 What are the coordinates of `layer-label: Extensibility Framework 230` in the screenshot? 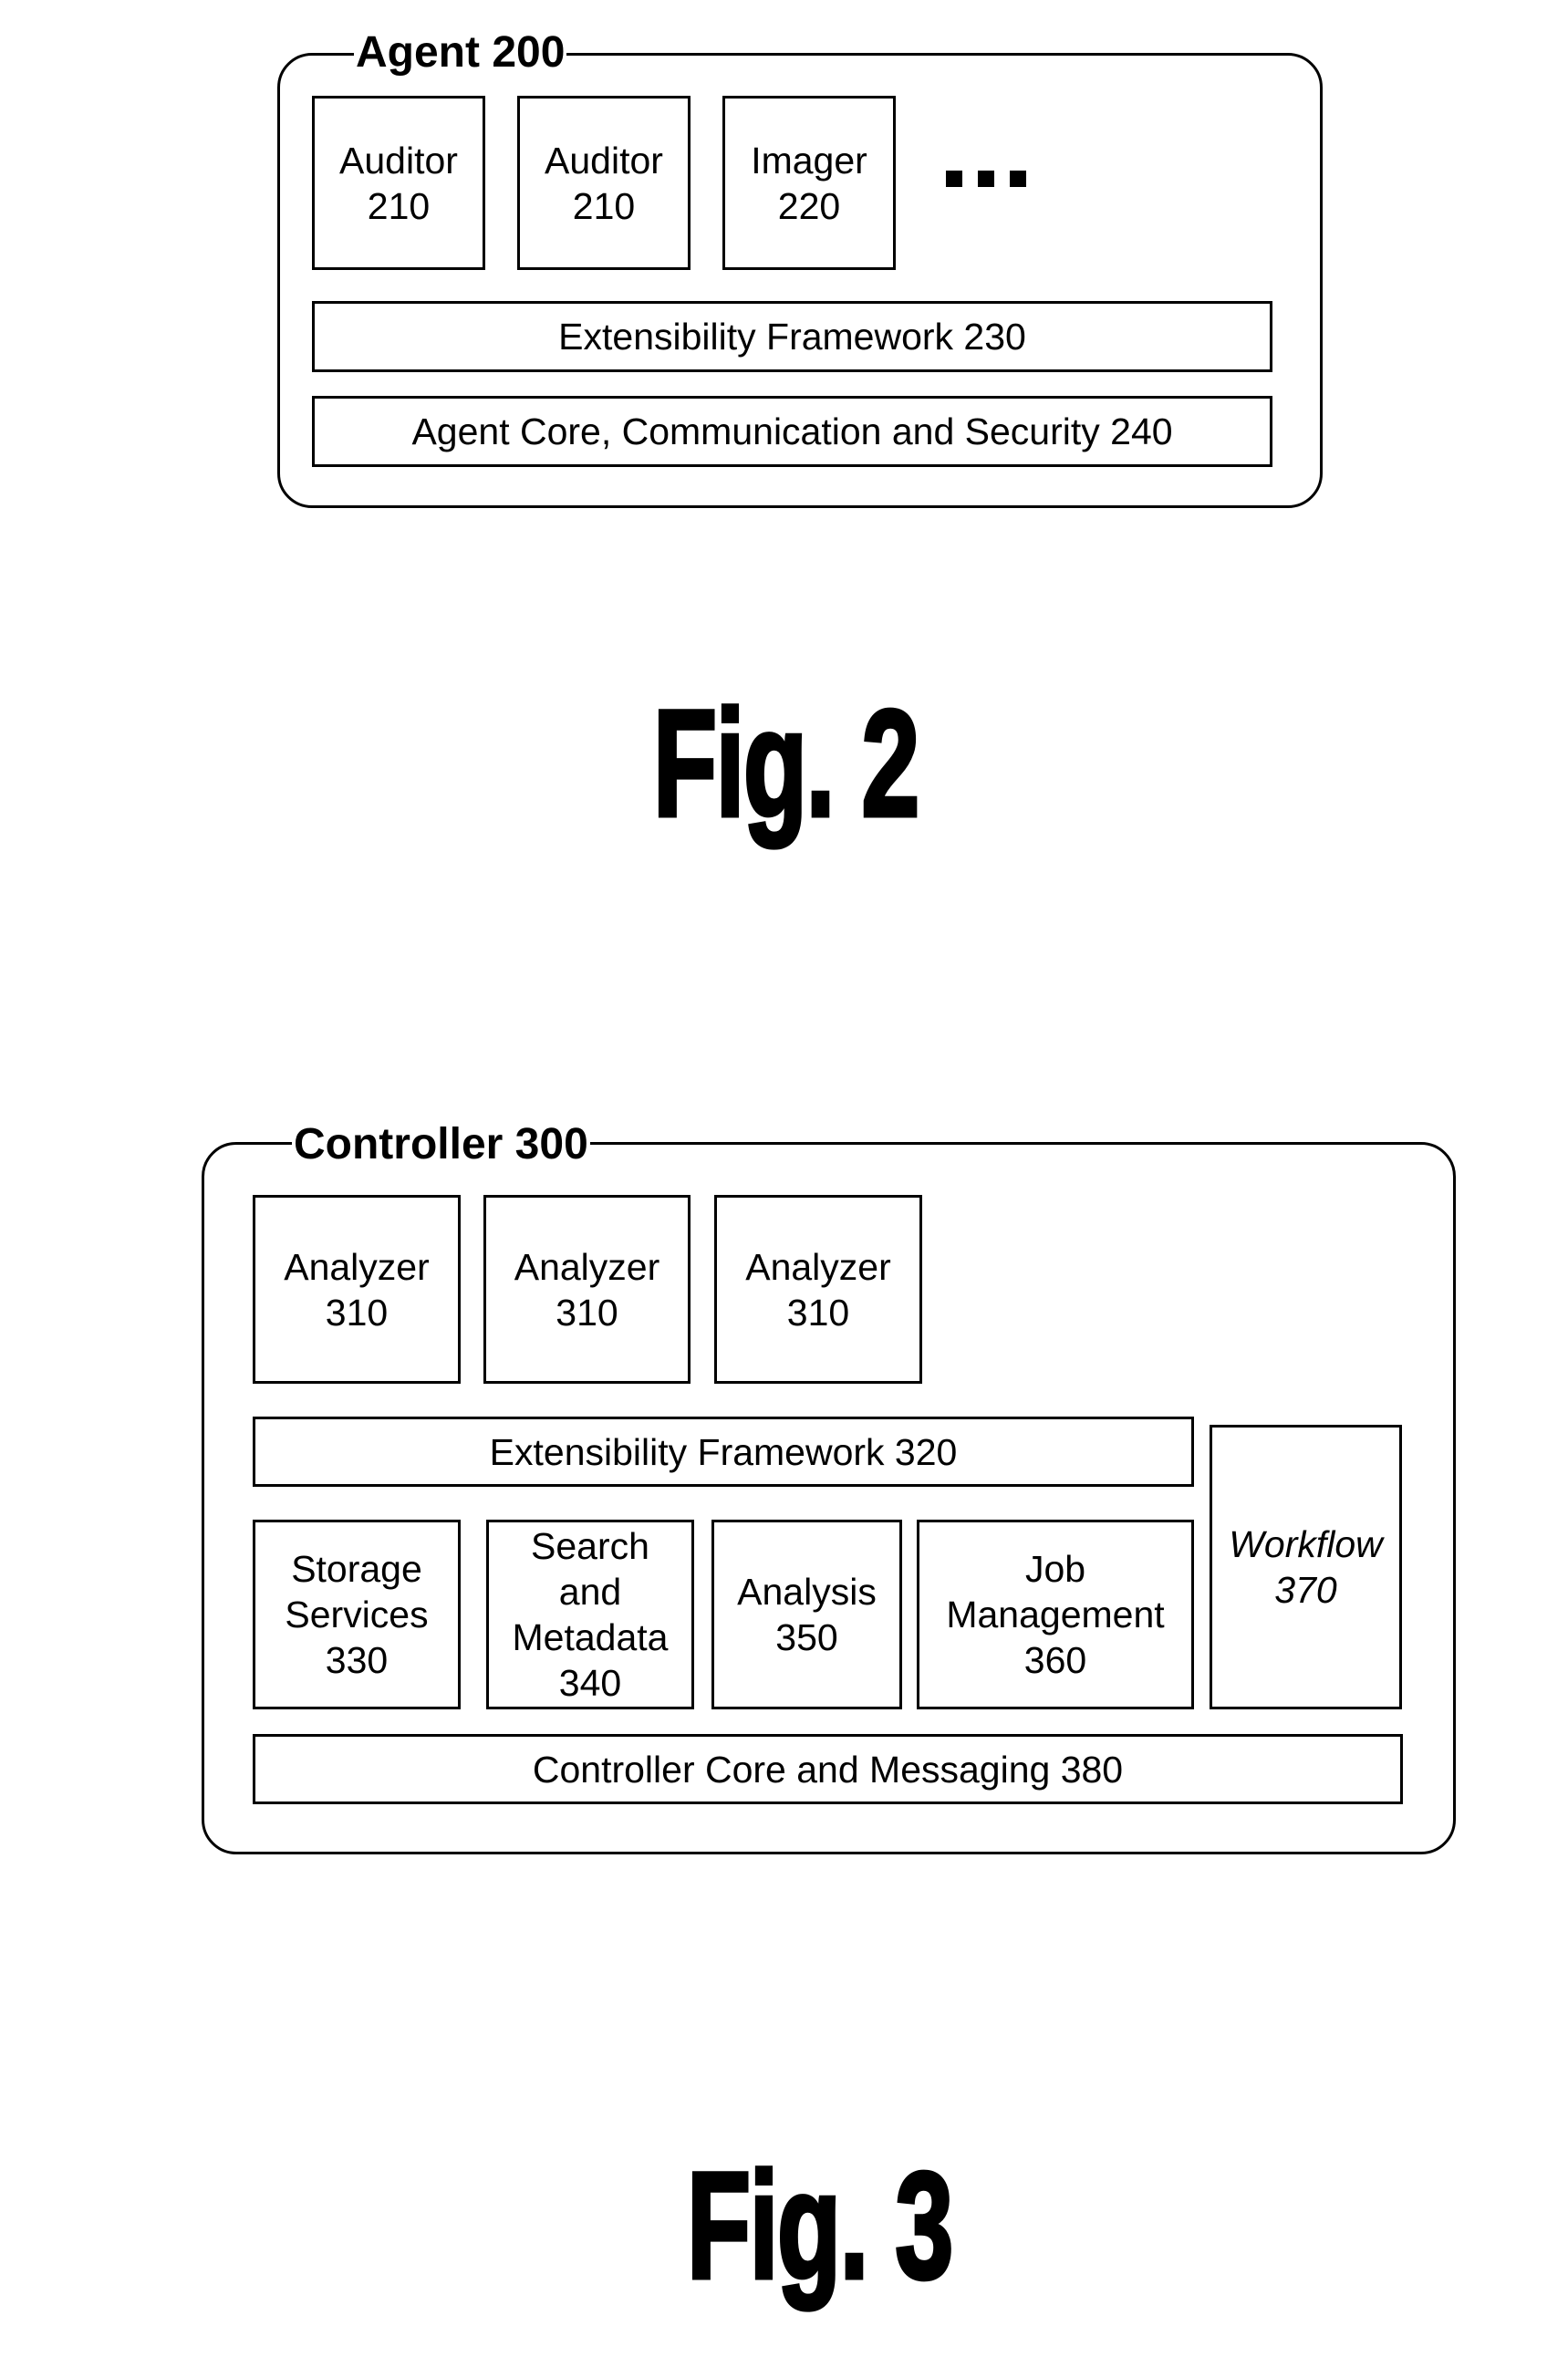 It's located at (792, 337).